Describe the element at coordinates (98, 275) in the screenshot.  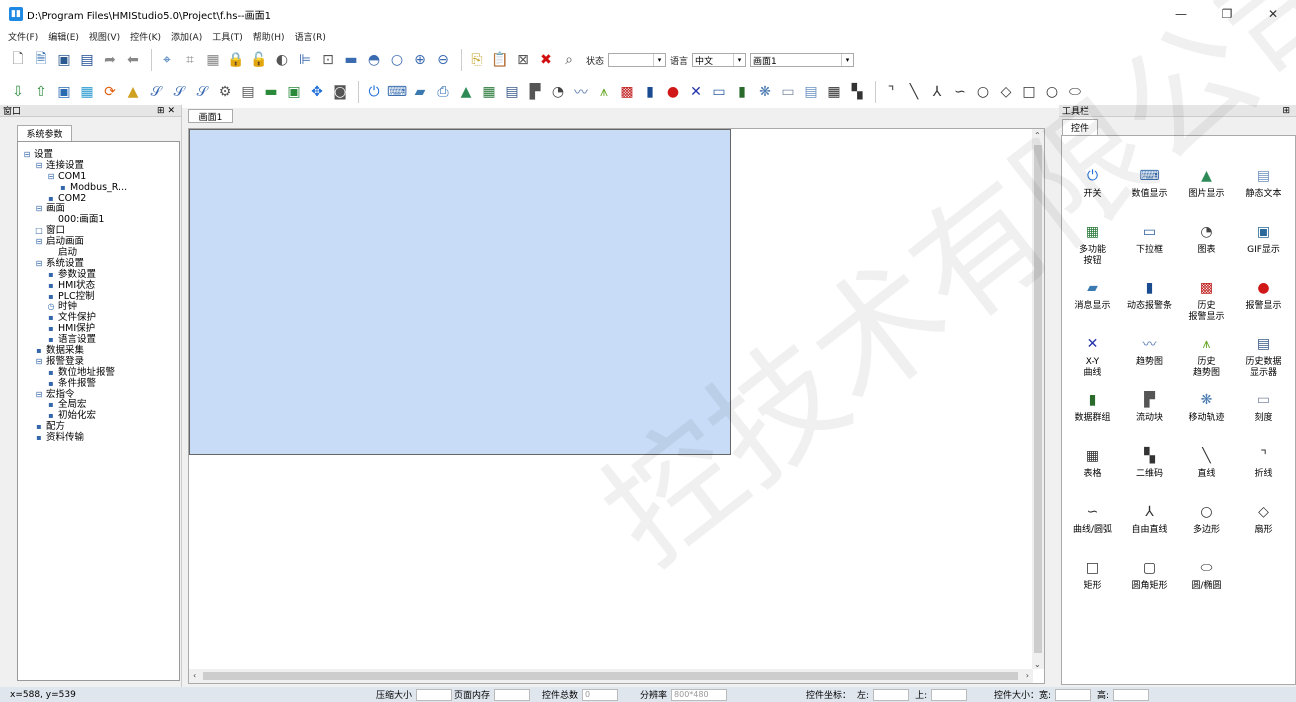
I see `tree-item: ▪ 参数设置` at that location.